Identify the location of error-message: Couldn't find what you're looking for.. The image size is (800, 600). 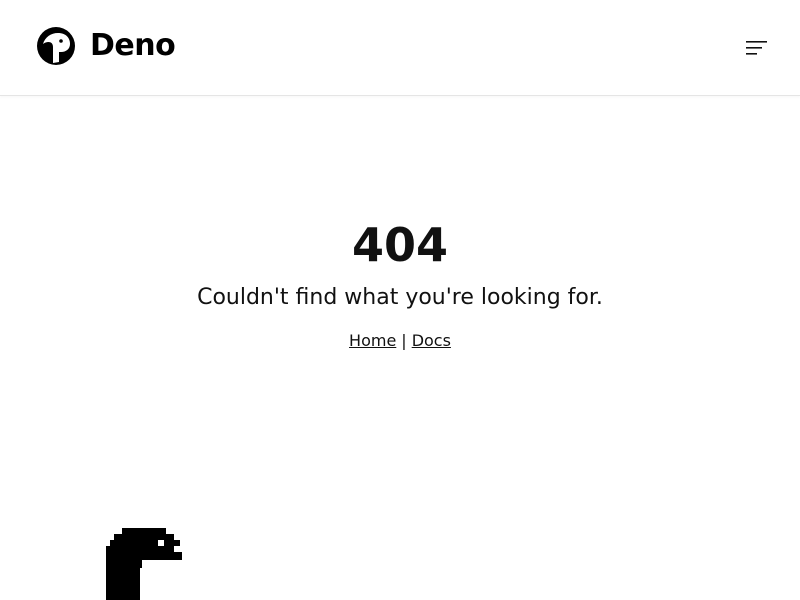
(400, 297).